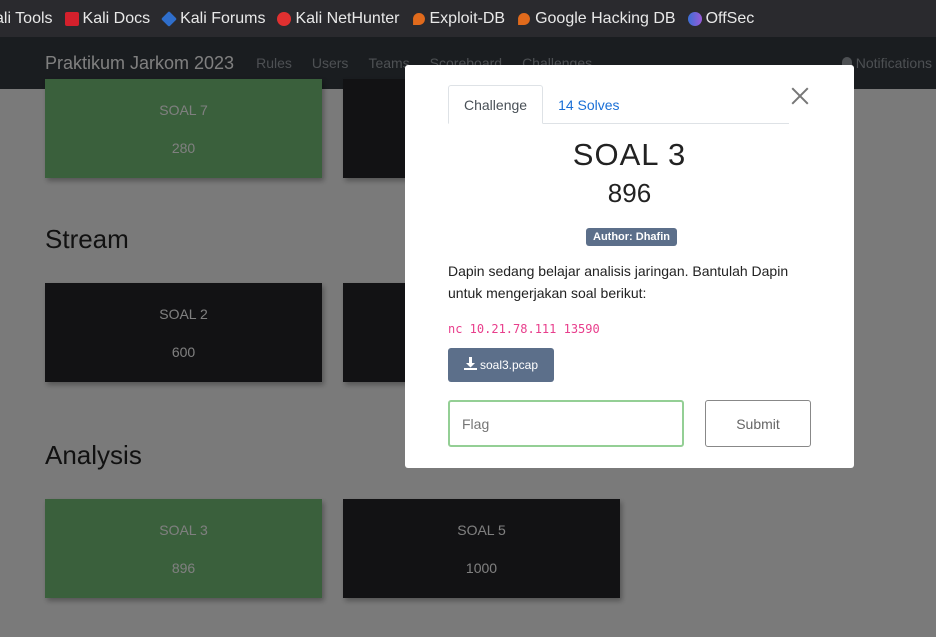  I want to click on offsec-icon, so click(694, 18).